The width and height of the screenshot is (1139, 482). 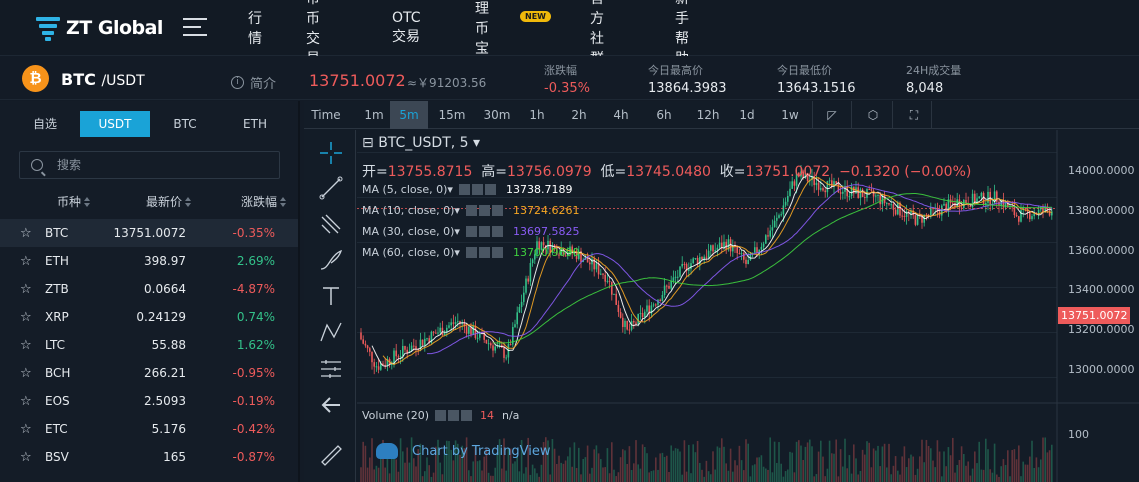 What do you see at coordinates (149, 317) in the screenshot?
I see `market-row: ☆ XRP 0.24129 0.74%` at bounding box center [149, 317].